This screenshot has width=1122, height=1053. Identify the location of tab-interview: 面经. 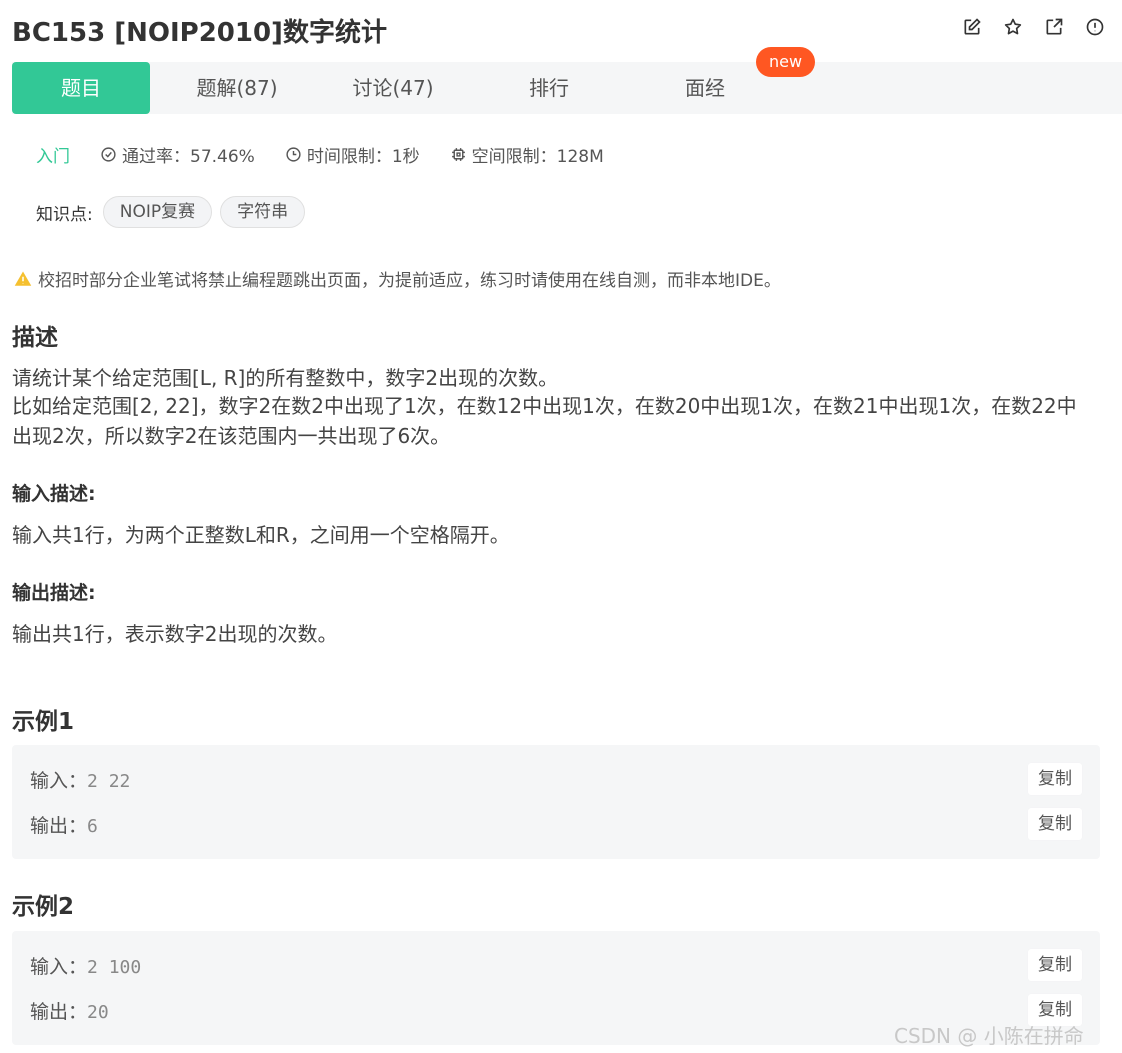
(705, 88).